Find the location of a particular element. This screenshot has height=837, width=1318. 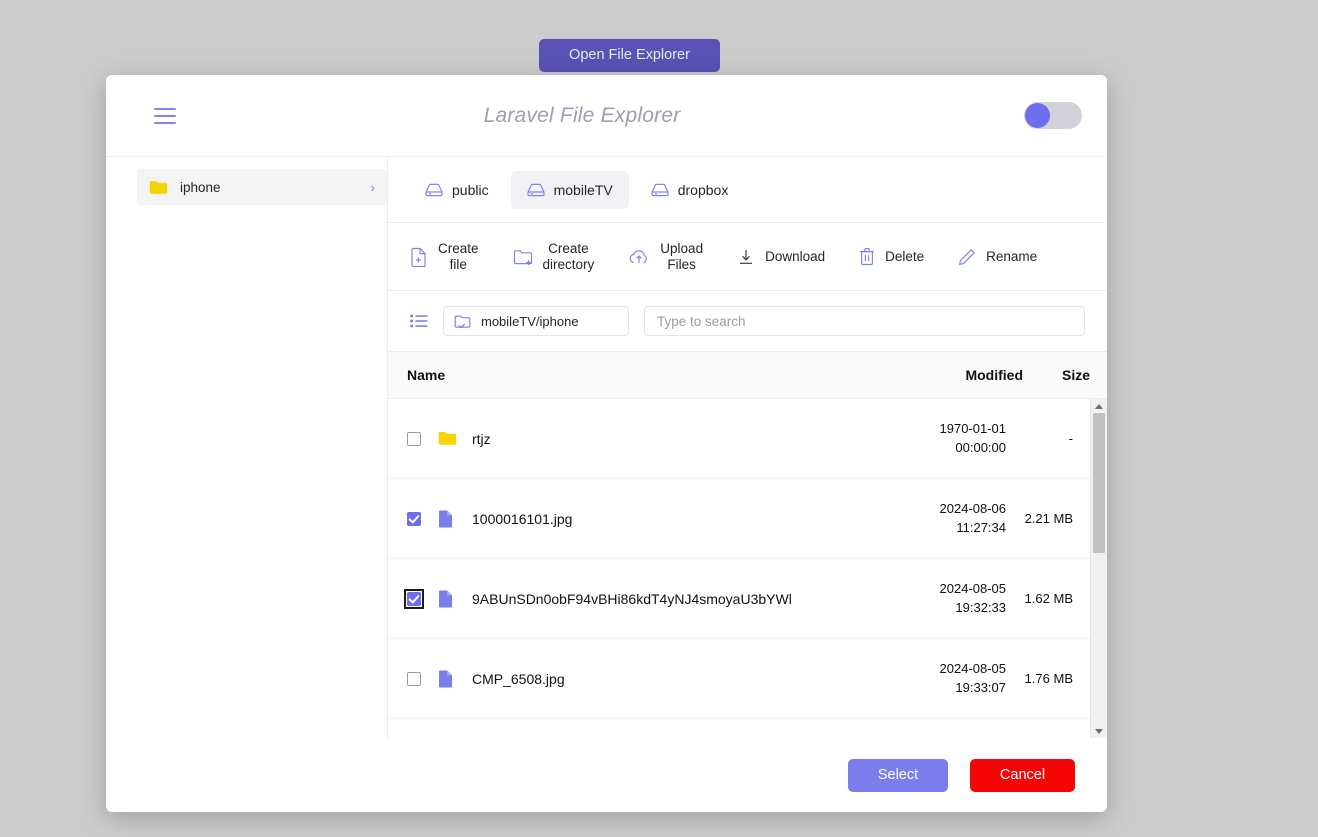

sidebar-item-label: iphone is located at coordinates (200, 187).